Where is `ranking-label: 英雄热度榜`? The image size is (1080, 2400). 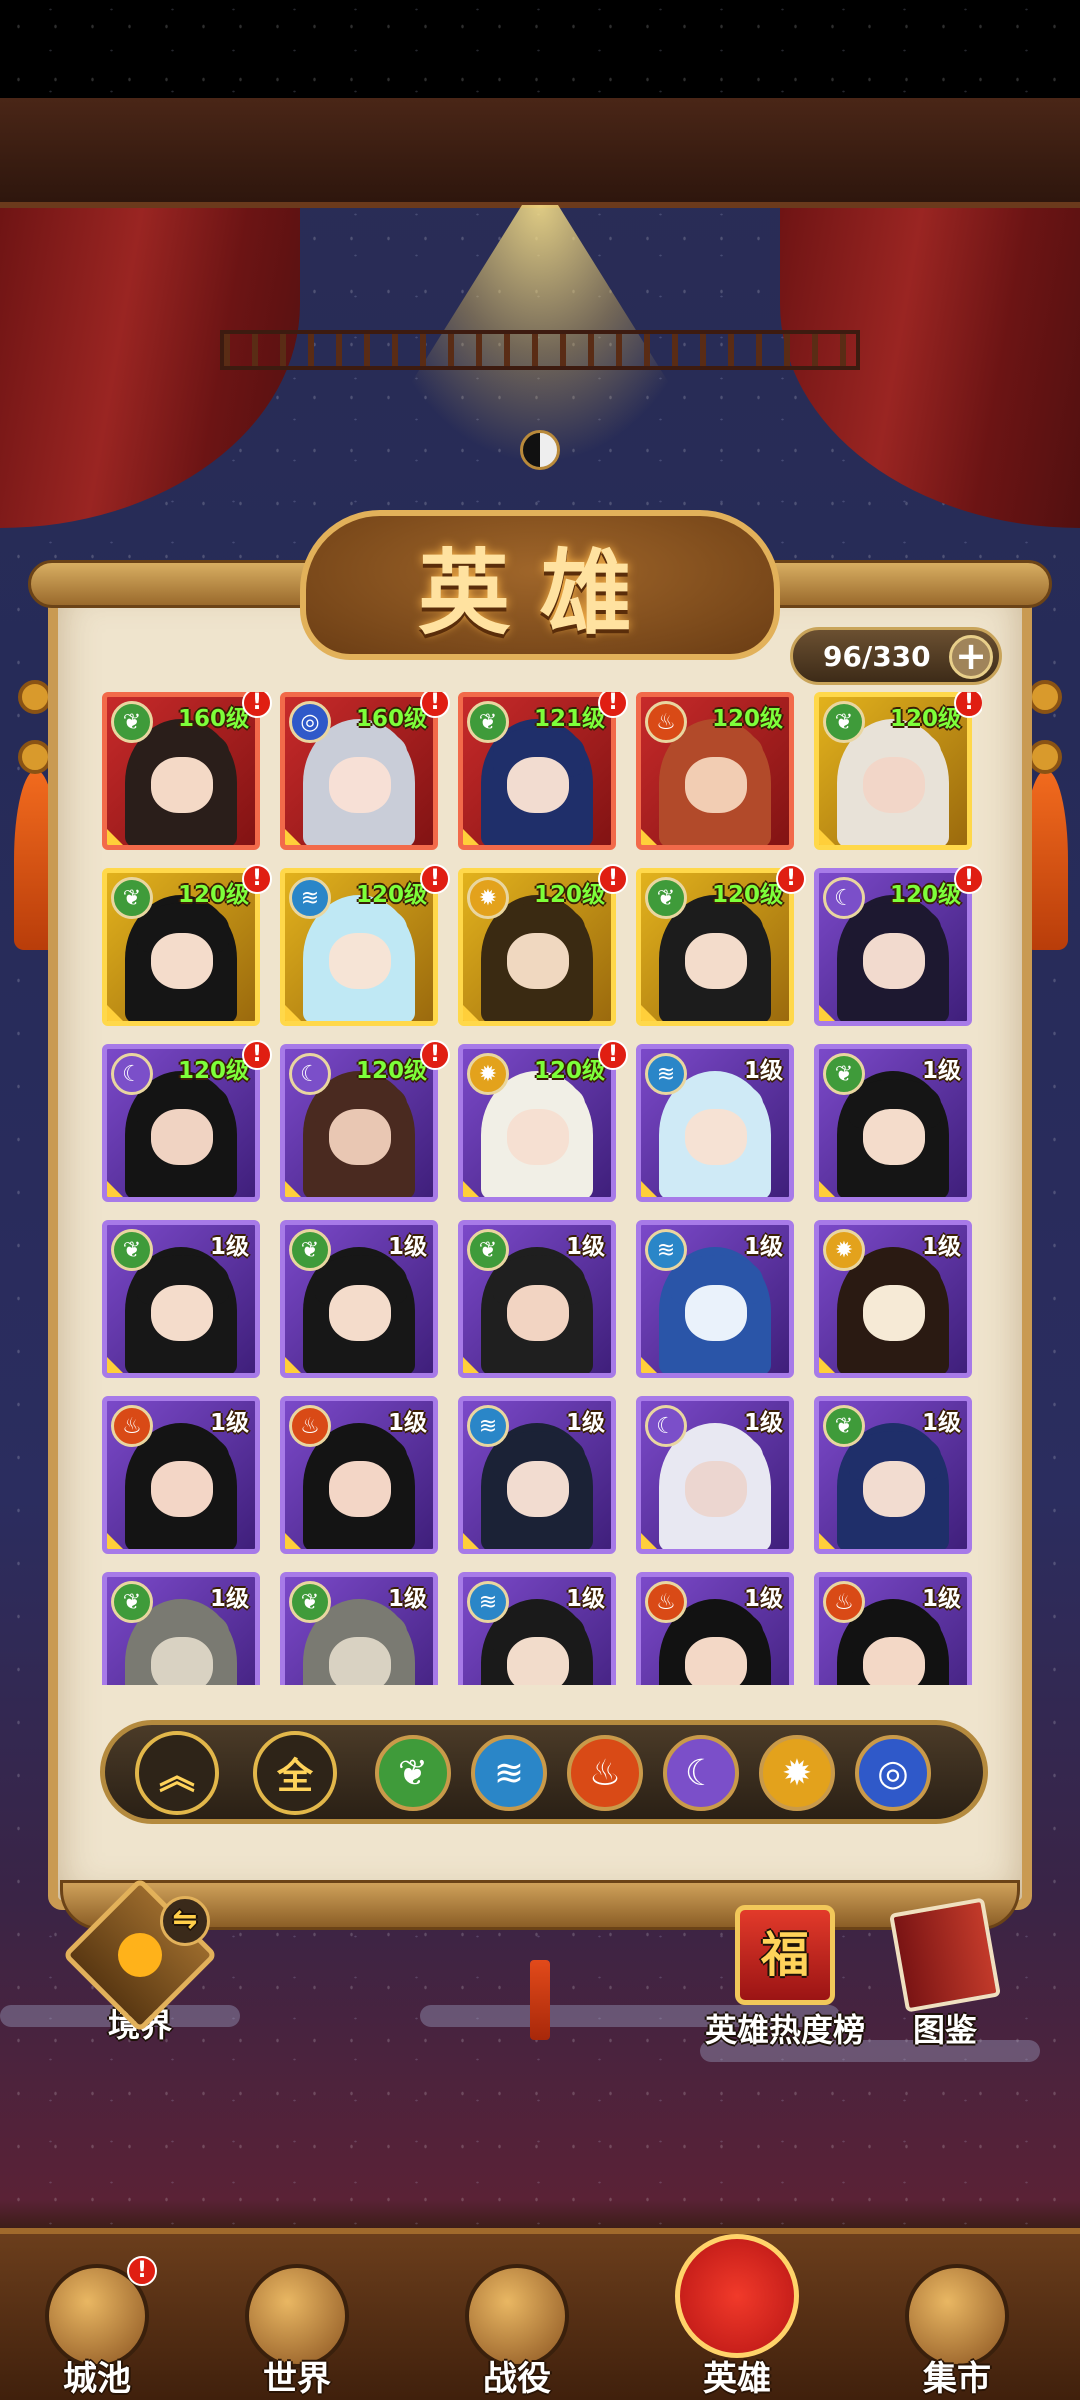
ranking-label: 英雄热度榜 is located at coordinates (784, 2030).